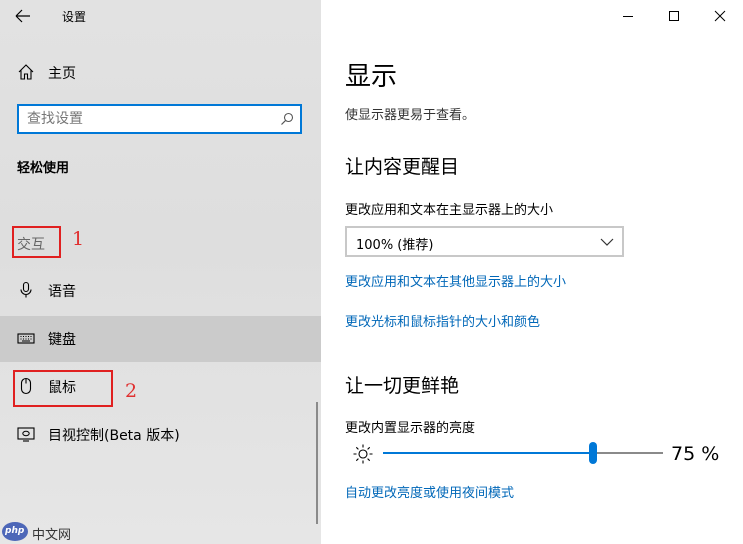 The height and width of the screenshot is (544, 743). I want to click on close-button, so click(720, 16).